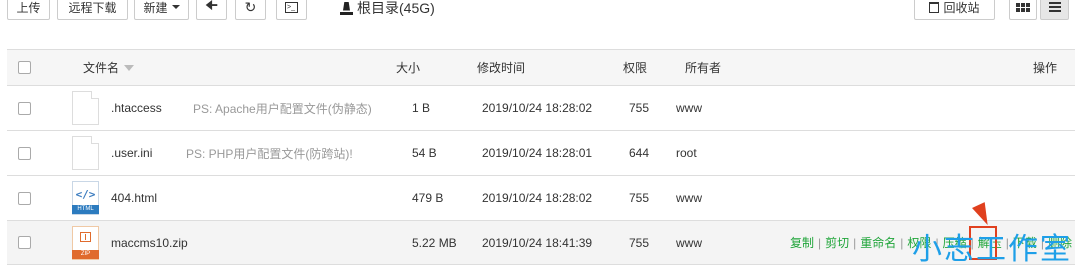 The height and width of the screenshot is (278, 1075). Describe the element at coordinates (155, 7) in the screenshot. I see `new-label: 新建` at that location.